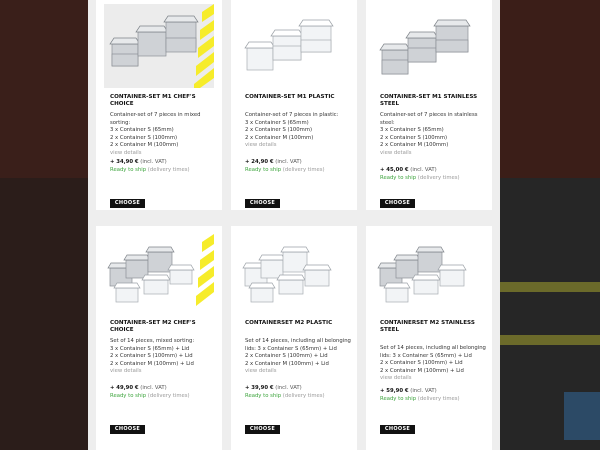 The width and height of the screenshot is (600, 450). I want to click on desc-line: steel:, so click(387, 122).